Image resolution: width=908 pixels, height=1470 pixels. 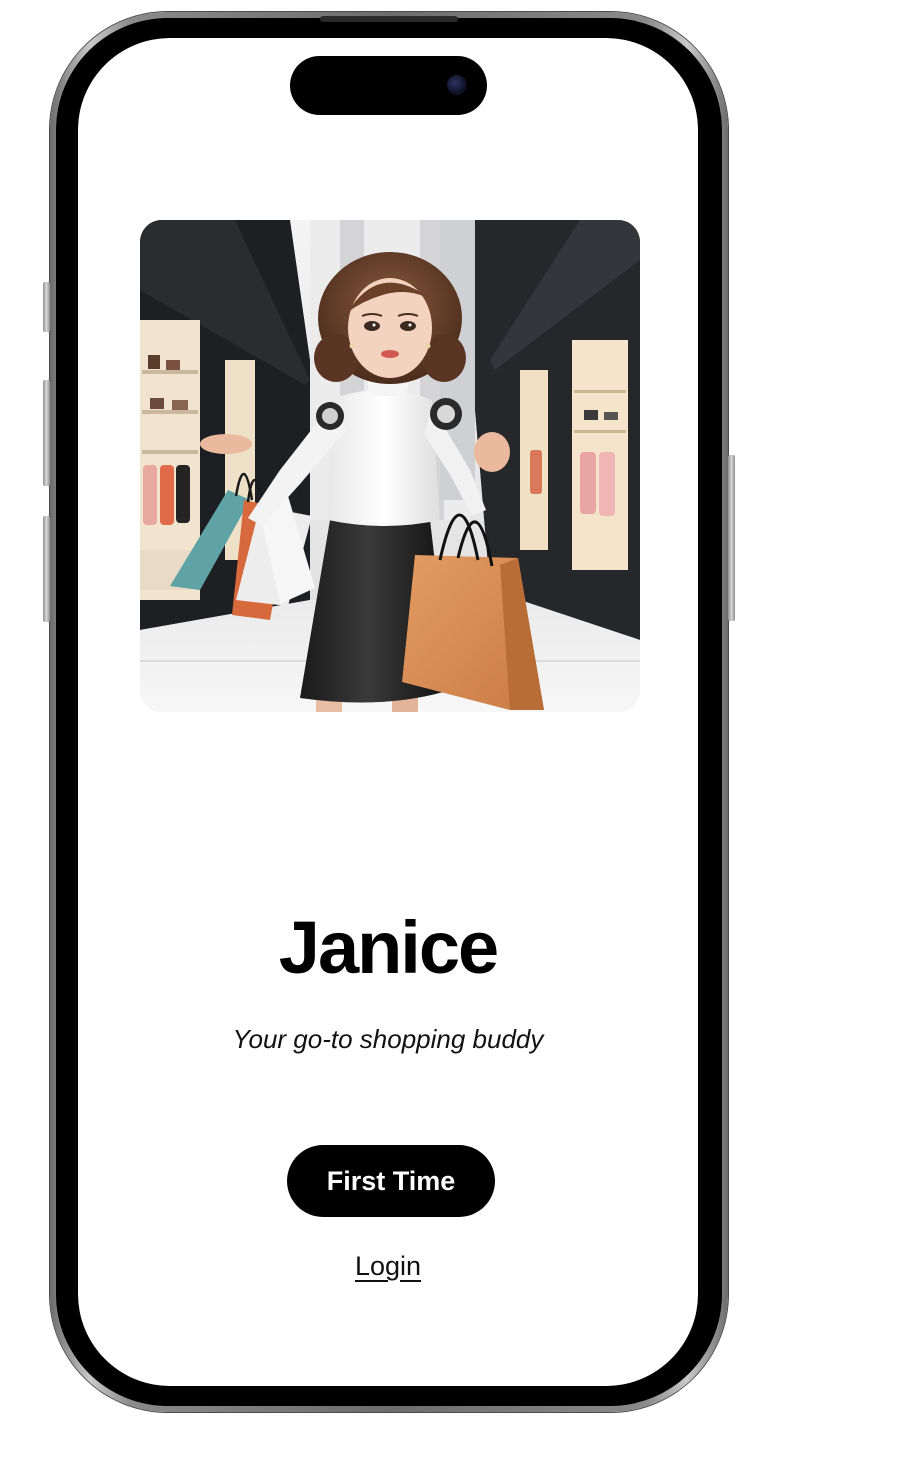 What do you see at coordinates (457, 85) in the screenshot?
I see `front-camera-icon` at bounding box center [457, 85].